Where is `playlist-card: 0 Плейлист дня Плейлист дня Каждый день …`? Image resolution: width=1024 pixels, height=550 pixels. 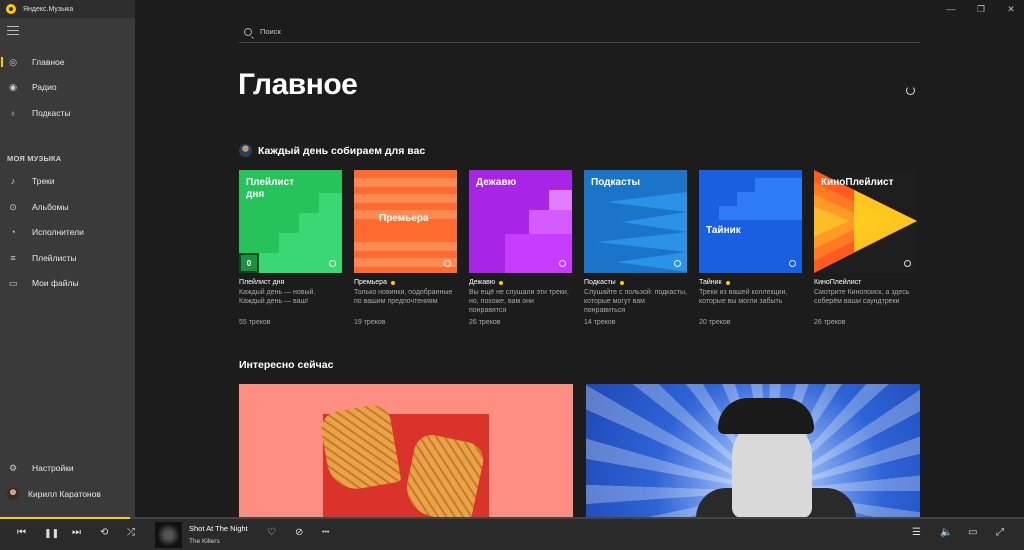
playlist-card: 0 Плейлист дня Плейлист дня Каждый день … is located at coordinates (290, 248).